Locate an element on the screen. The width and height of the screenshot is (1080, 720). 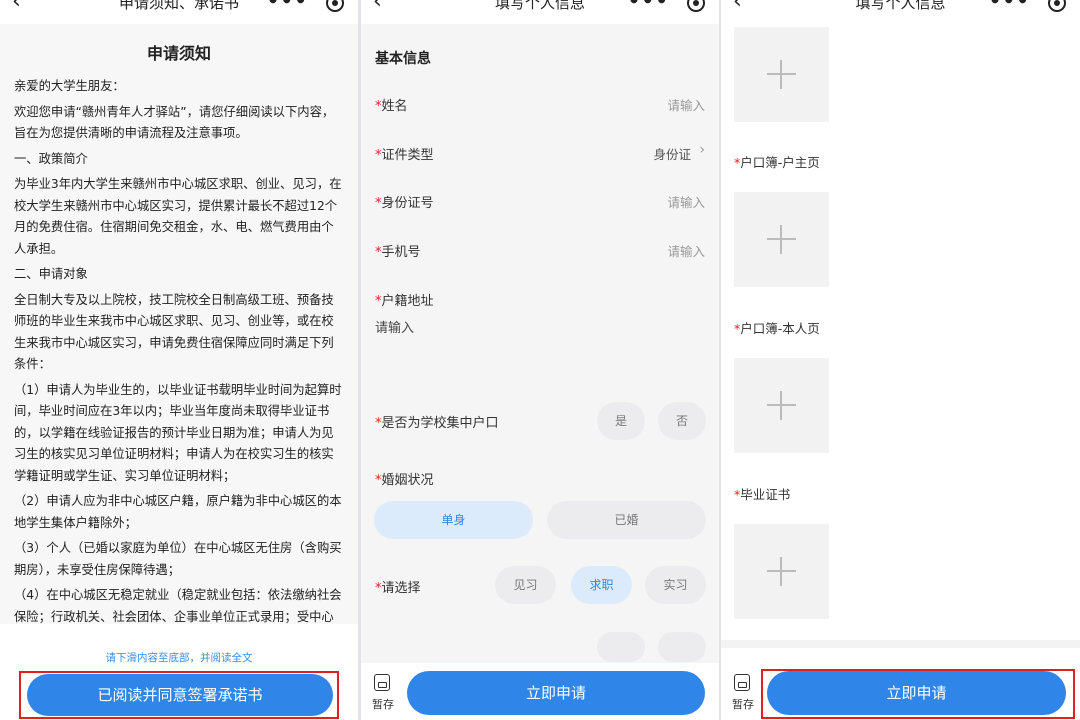
divider is located at coordinates (900, 644).